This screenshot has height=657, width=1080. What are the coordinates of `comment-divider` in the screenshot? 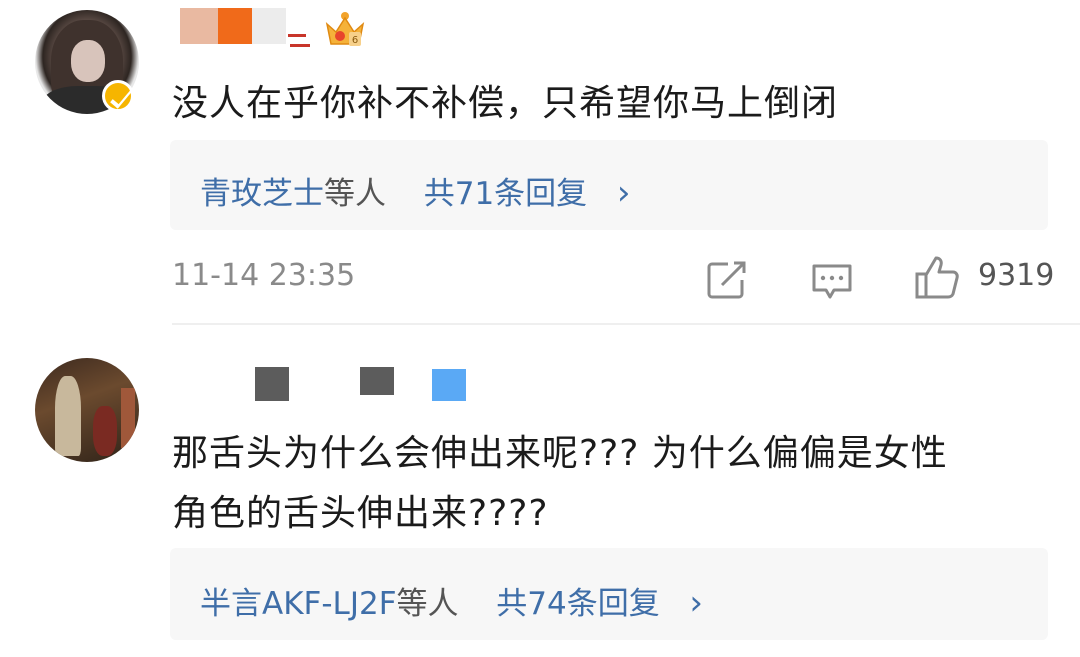 It's located at (626, 324).